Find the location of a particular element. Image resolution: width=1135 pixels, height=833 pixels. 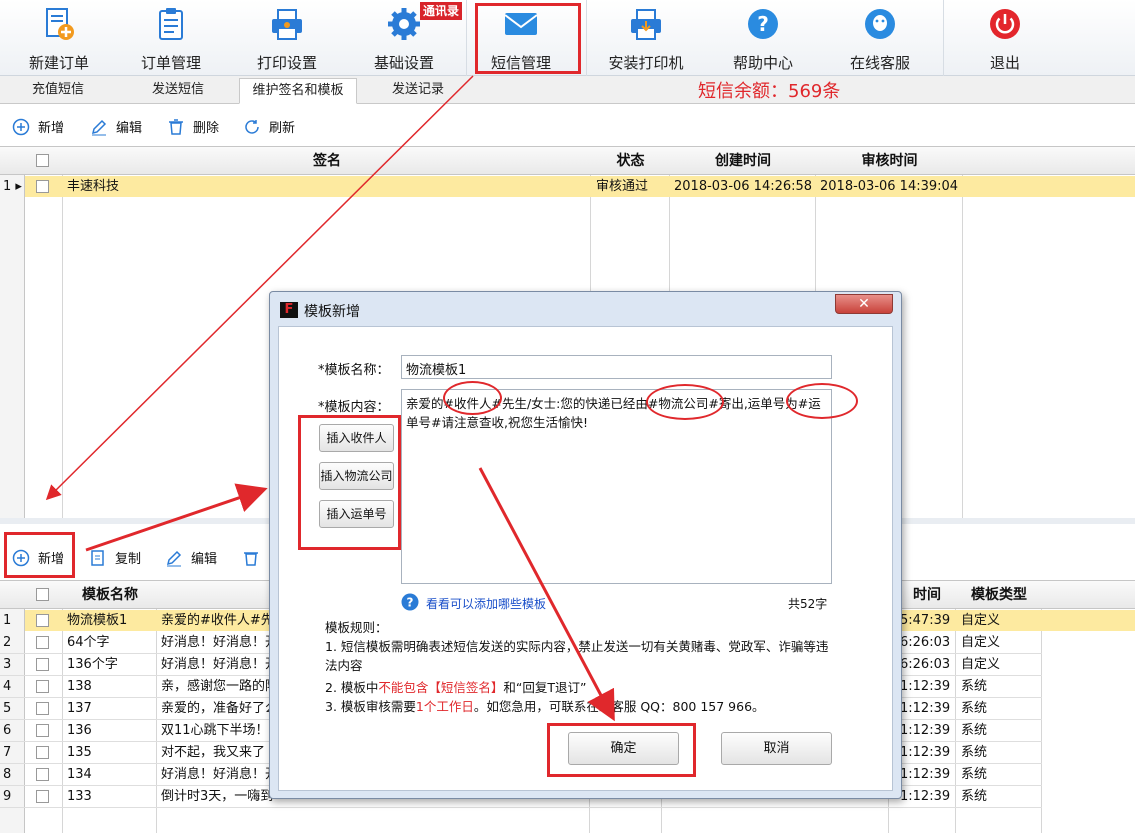

tab-send-records: 发送记录 is located at coordinates (418, 91).